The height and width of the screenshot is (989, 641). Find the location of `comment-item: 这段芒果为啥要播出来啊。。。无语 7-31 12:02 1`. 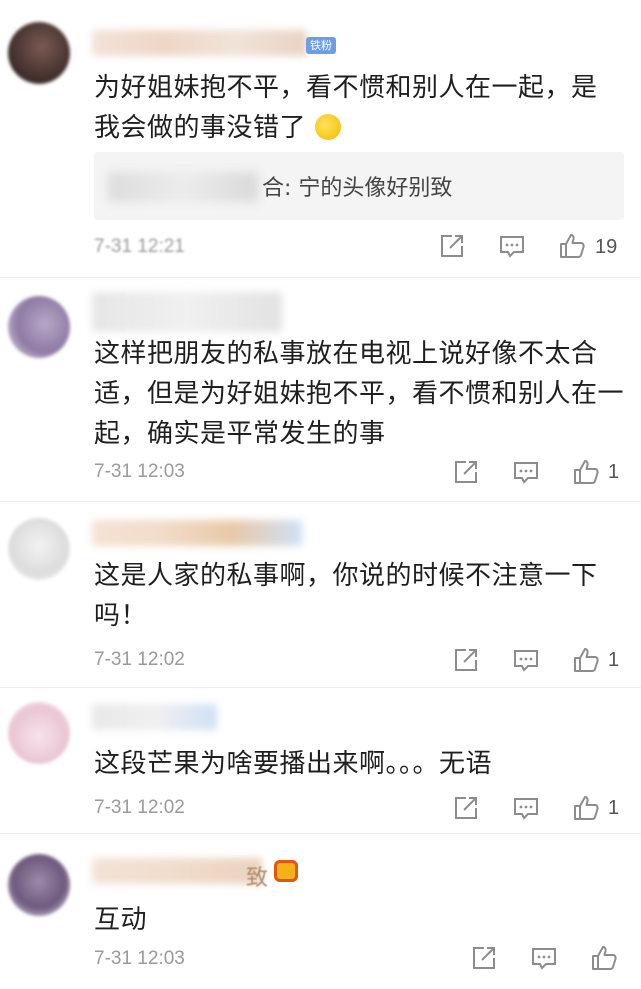

comment-item: 这段芒果为啥要播出来啊。。。无语 7-31 12:02 1 is located at coordinates (320, 761).